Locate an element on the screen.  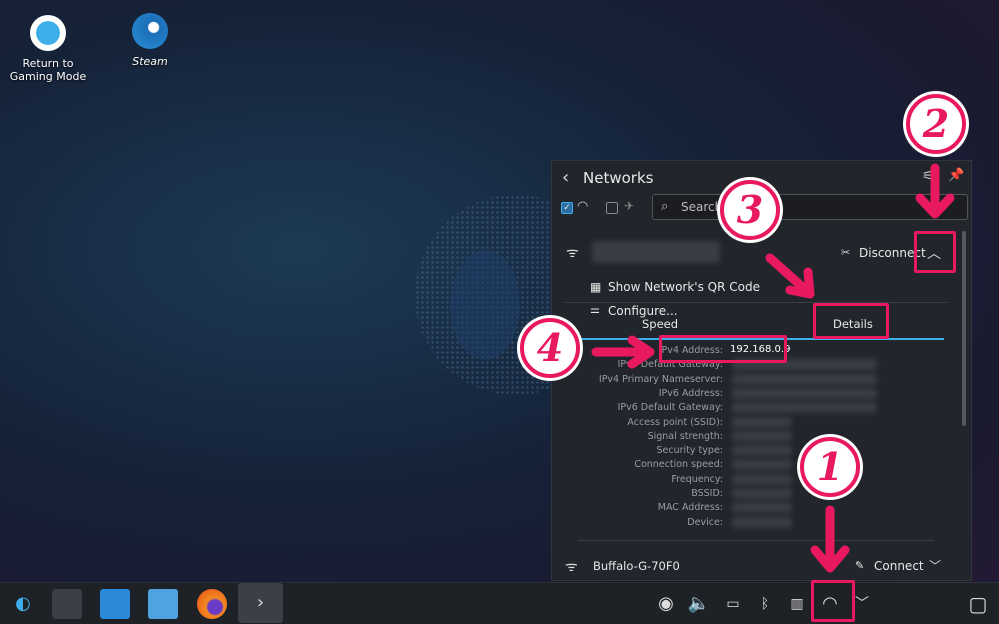
annotation-number-2: 2 is located at coordinates (936, 124).